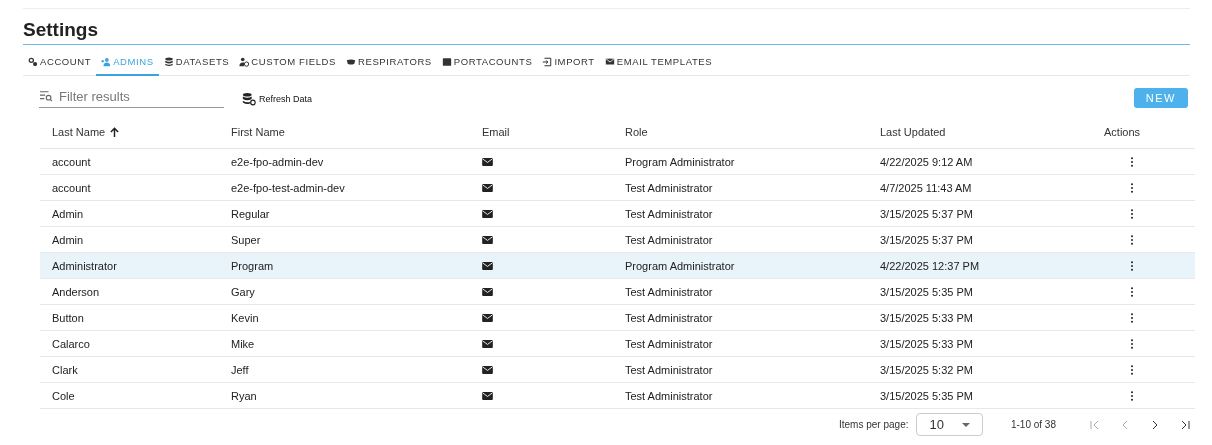 Image resolution: width=1212 pixels, height=445 pixels. Describe the element at coordinates (246, 239) in the screenshot. I see `table-cell: Super` at that location.